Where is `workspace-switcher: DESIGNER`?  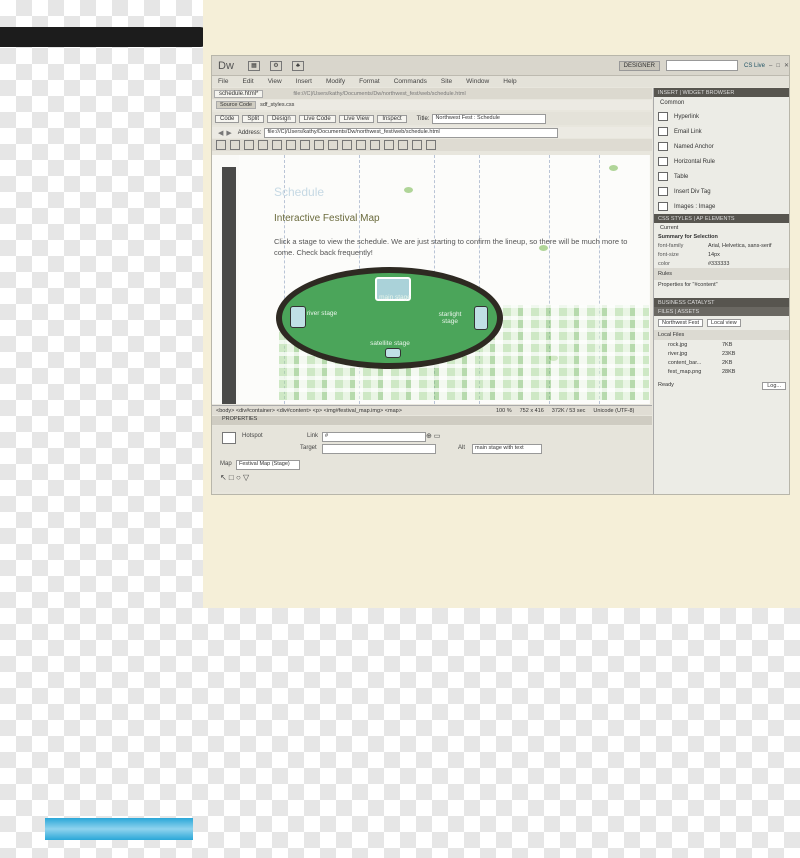
workspace-switcher: DESIGNER is located at coordinates (639, 65).